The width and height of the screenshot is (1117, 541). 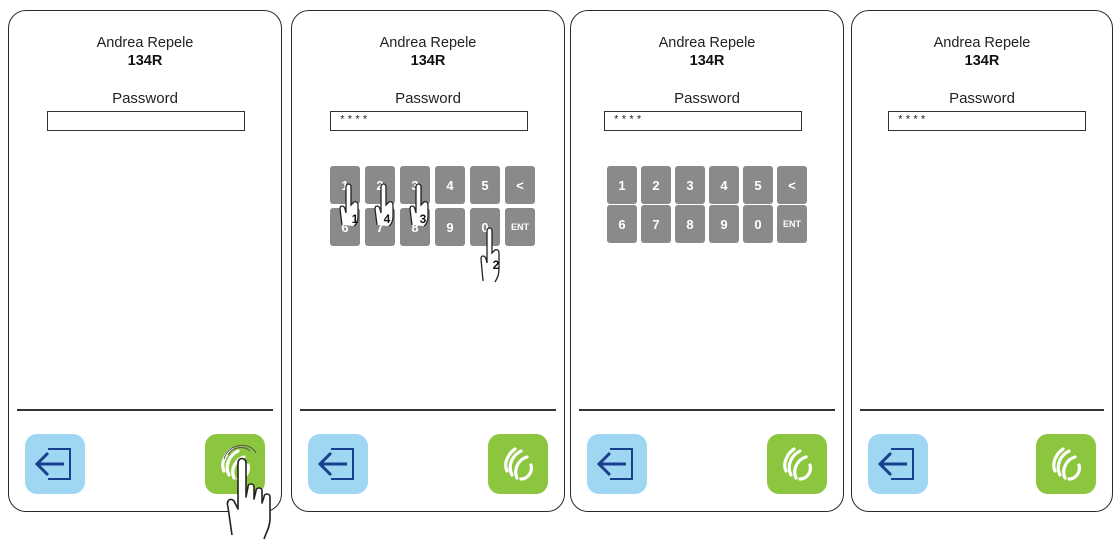 What do you see at coordinates (490, 255) in the screenshot?
I see `tap-hand-icon` at bounding box center [490, 255].